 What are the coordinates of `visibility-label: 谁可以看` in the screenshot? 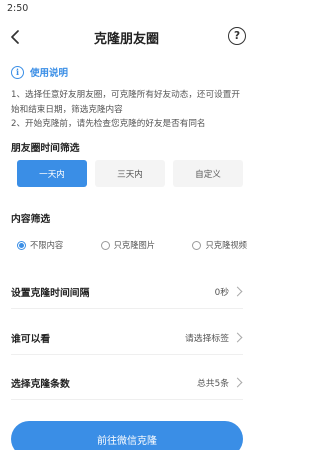 It's located at (31, 339).